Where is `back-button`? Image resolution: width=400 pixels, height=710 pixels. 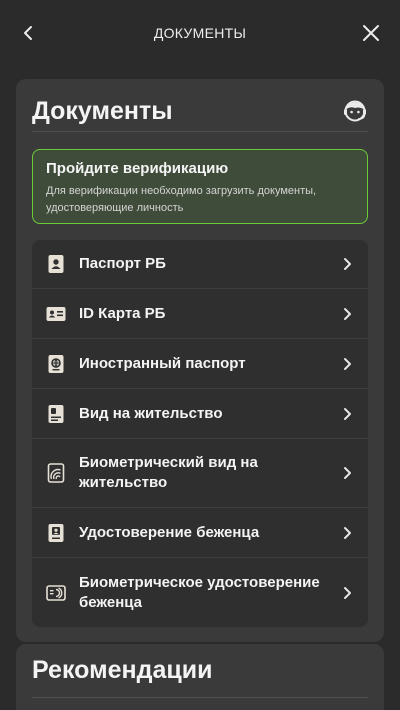
back-button is located at coordinates (29, 33).